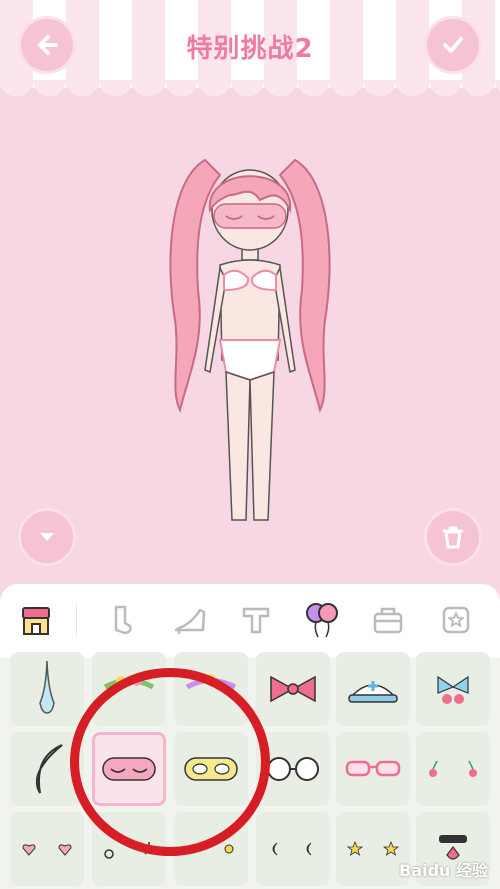  I want to click on page-title: 特别挑战2, so click(250, 49).